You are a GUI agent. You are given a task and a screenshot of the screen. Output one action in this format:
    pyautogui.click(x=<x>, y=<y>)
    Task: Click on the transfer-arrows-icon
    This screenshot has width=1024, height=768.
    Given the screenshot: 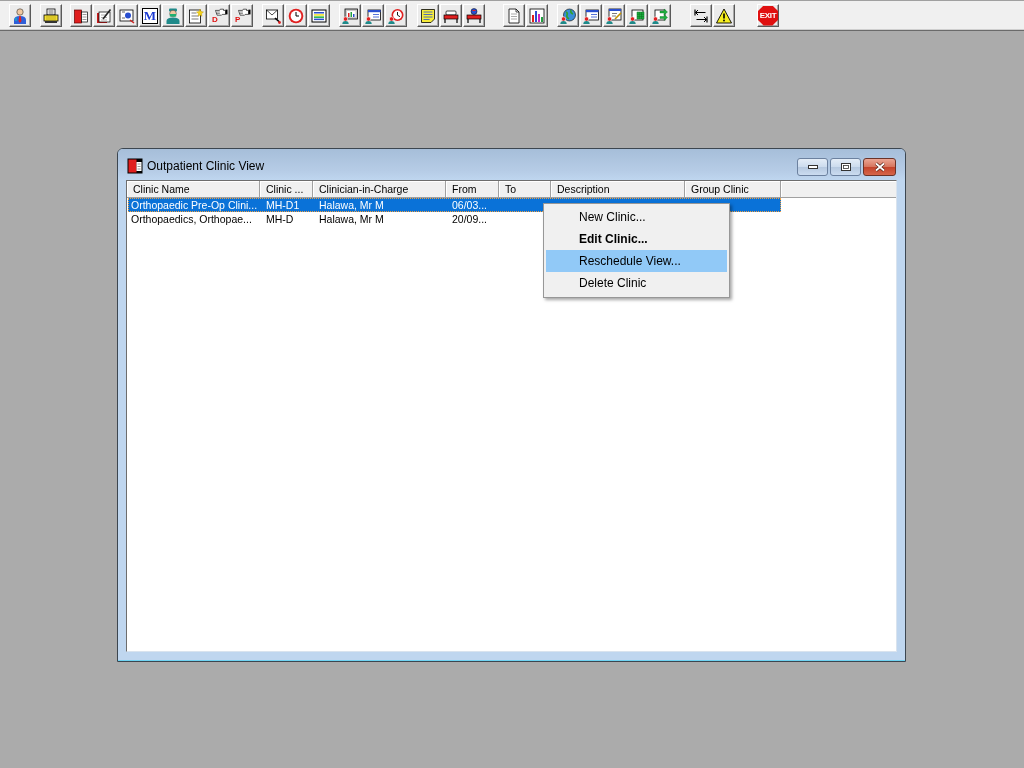 What is the action you would take?
    pyautogui.click(x=660, y=15)
    